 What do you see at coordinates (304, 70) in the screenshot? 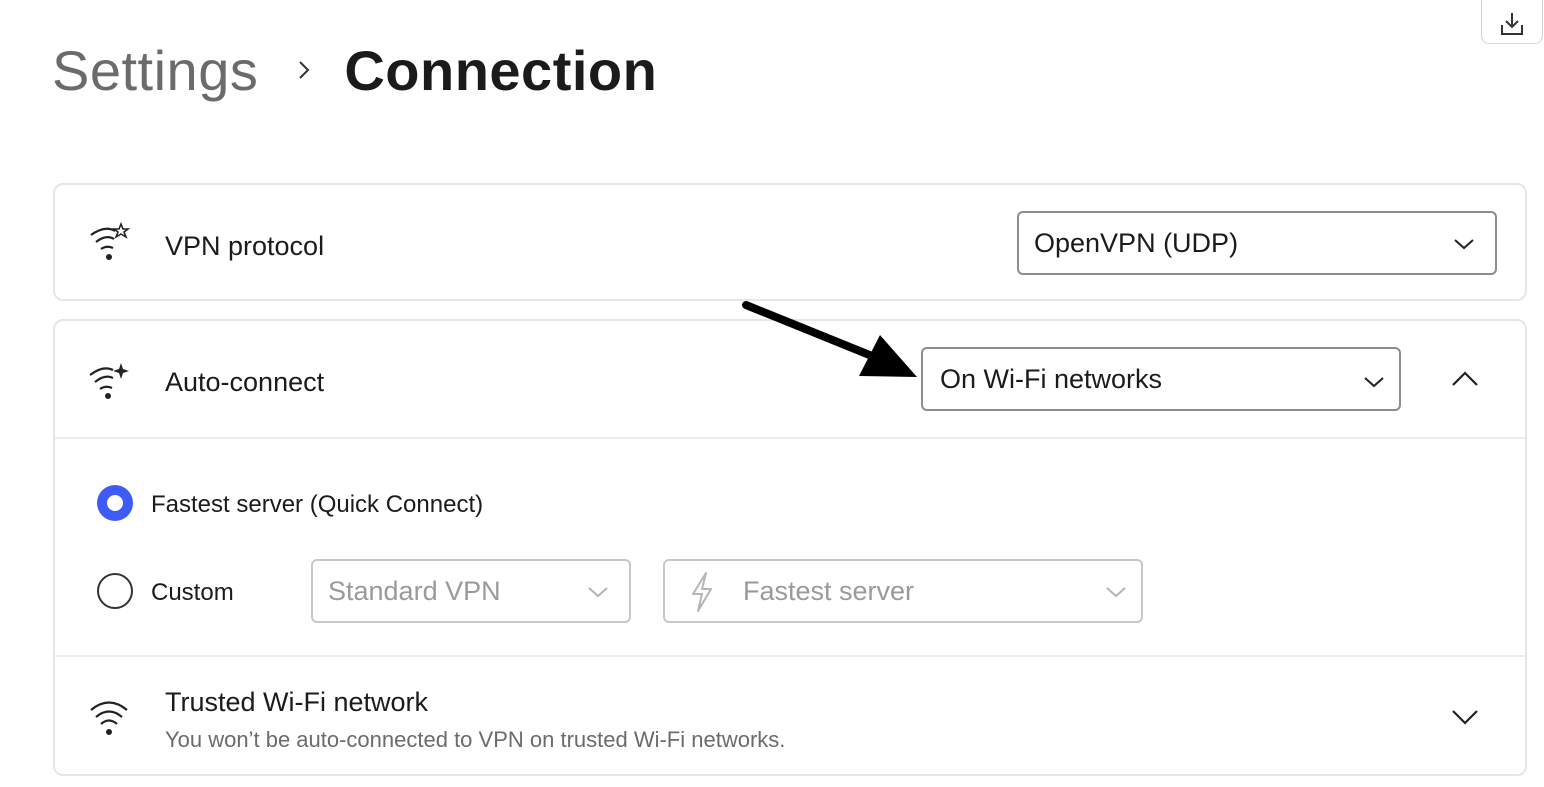
I see `chevron-right-icon` at bounding box center [304, 70].